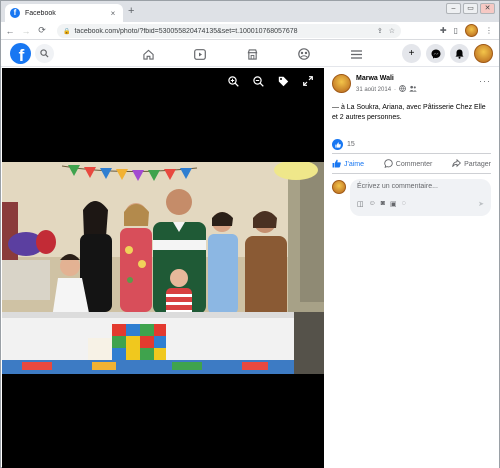 The height and width of the screenshot is (468, 500). I want to click on gif-icon: ▣, so click(393, 204).